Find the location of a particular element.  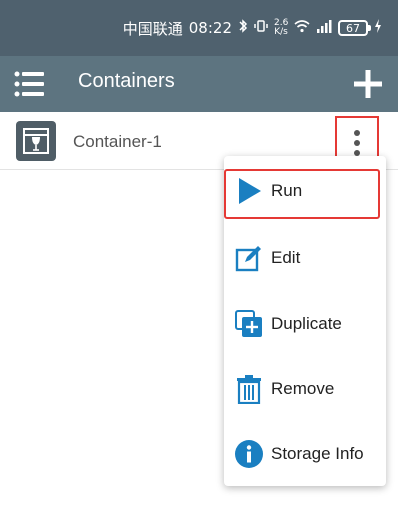

more-vertical-dot is located at coordinates (357, 143).